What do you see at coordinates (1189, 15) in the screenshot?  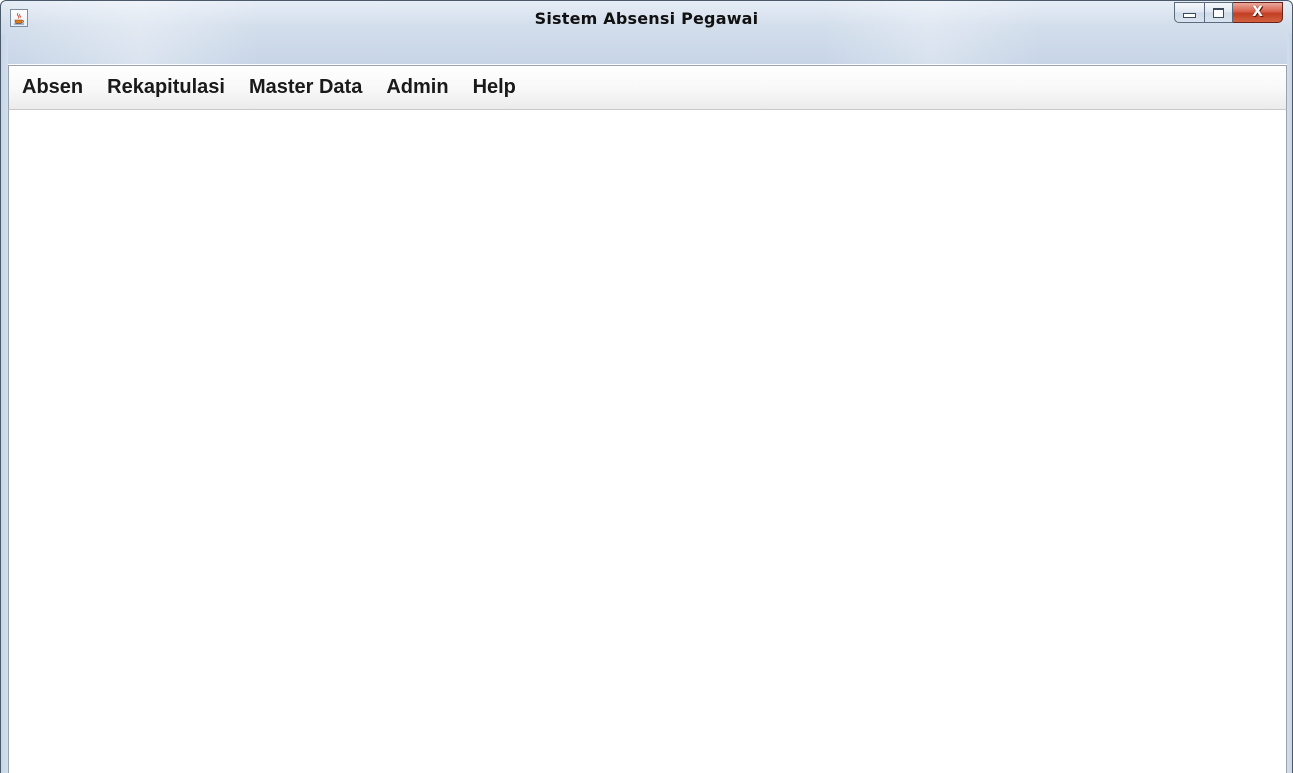 I see `minimize-icon` at bounding box center [1189, 15].